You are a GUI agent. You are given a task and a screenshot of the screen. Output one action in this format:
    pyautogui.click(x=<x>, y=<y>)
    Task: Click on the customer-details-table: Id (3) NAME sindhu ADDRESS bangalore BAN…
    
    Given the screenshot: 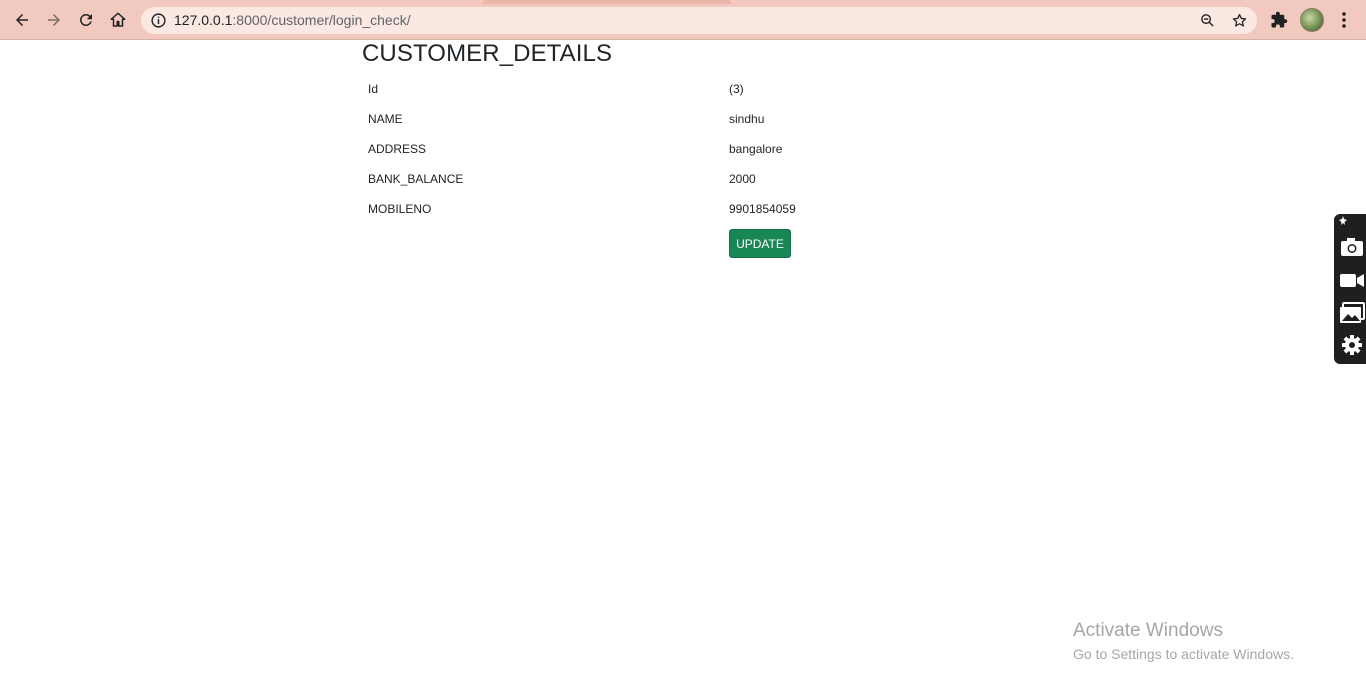 What is the action you would take?
    pyautogui.click(x=723, y=149)
    